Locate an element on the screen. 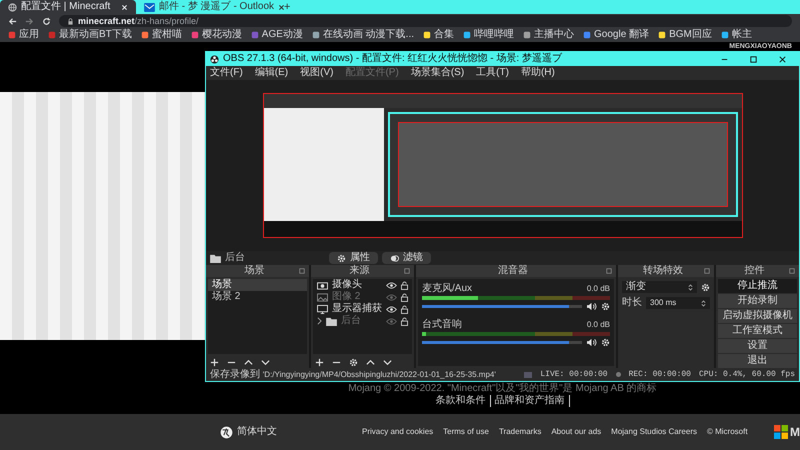 The image size is (800, 450). mail-icon is located at coordinates (149, 7).